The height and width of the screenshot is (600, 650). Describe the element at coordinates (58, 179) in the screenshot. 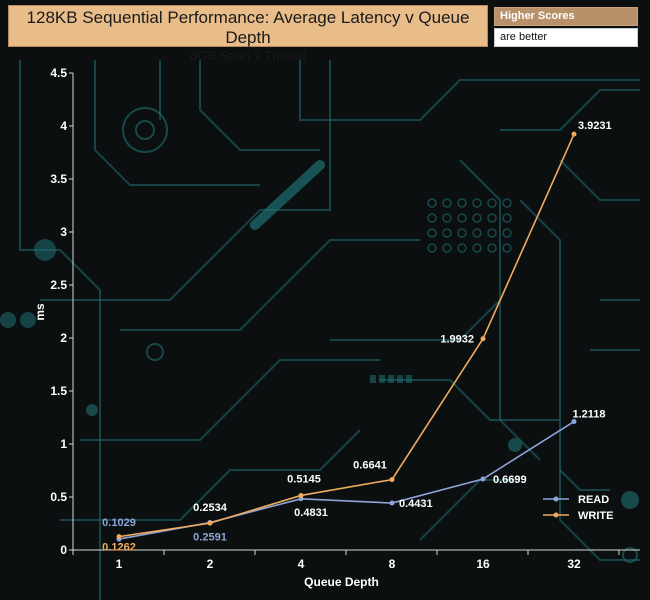

I see `y-tick-label: 3.5` at that location.